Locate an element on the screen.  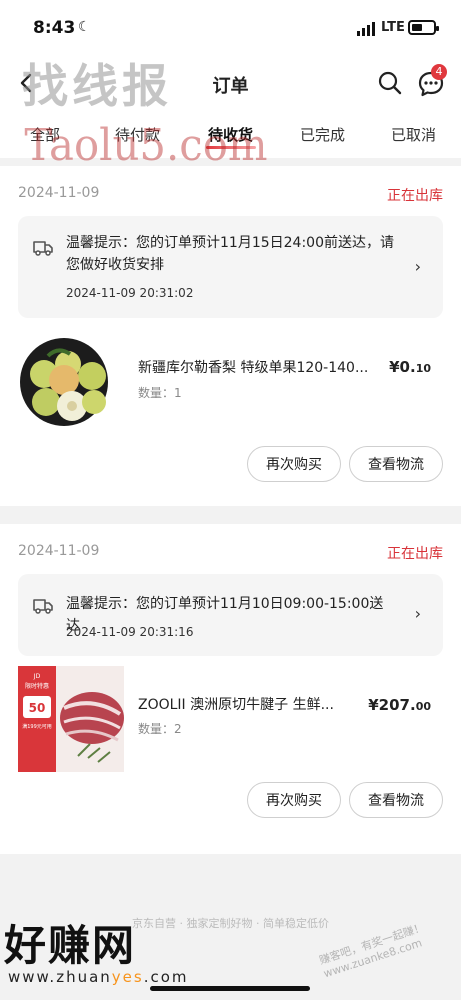
tab-completed: 已完成 is located at coordinates (322, 134).